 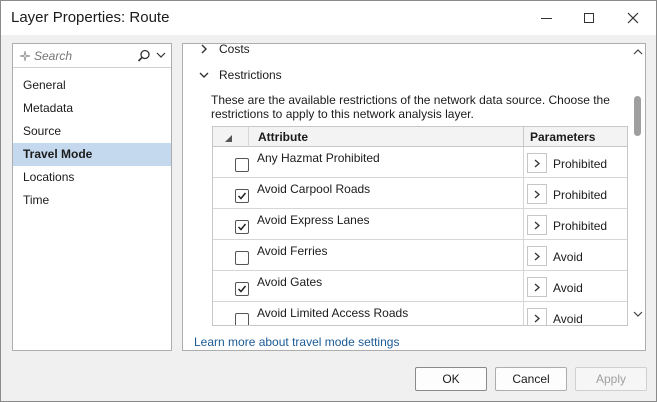 What do you see at coordinates (328, 18) in the screenshot?
I see `title-bar: Layer Properties: Route` at bounding box center [328, 18].